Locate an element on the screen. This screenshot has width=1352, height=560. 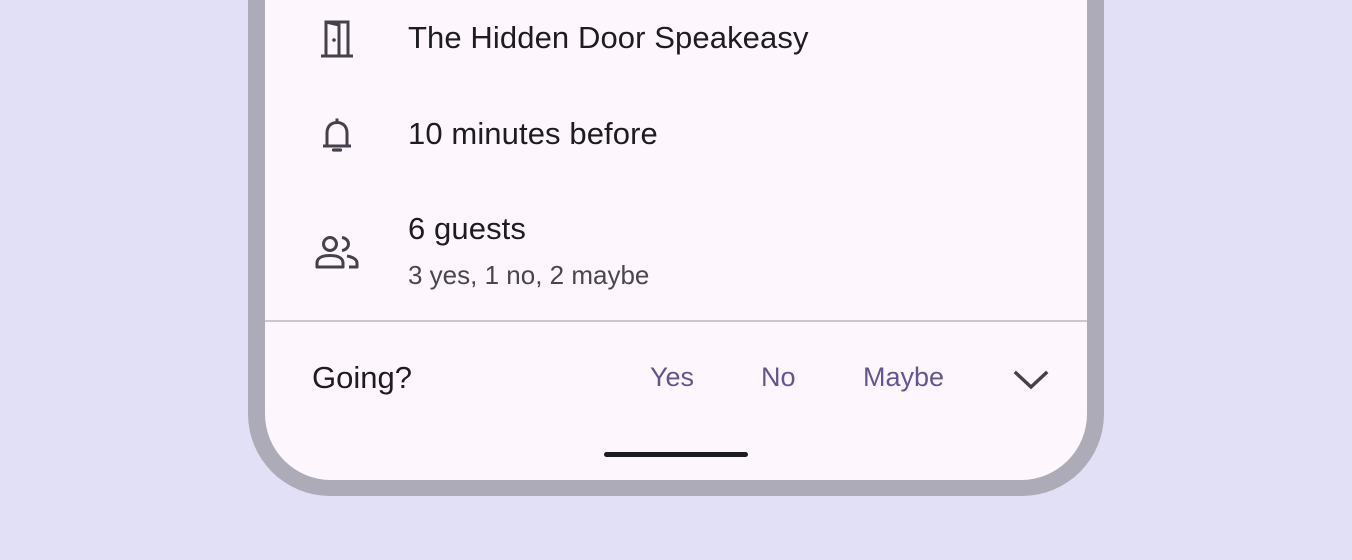
rsvp-maybe-button: Maybe is located at coordinates (903, 377).